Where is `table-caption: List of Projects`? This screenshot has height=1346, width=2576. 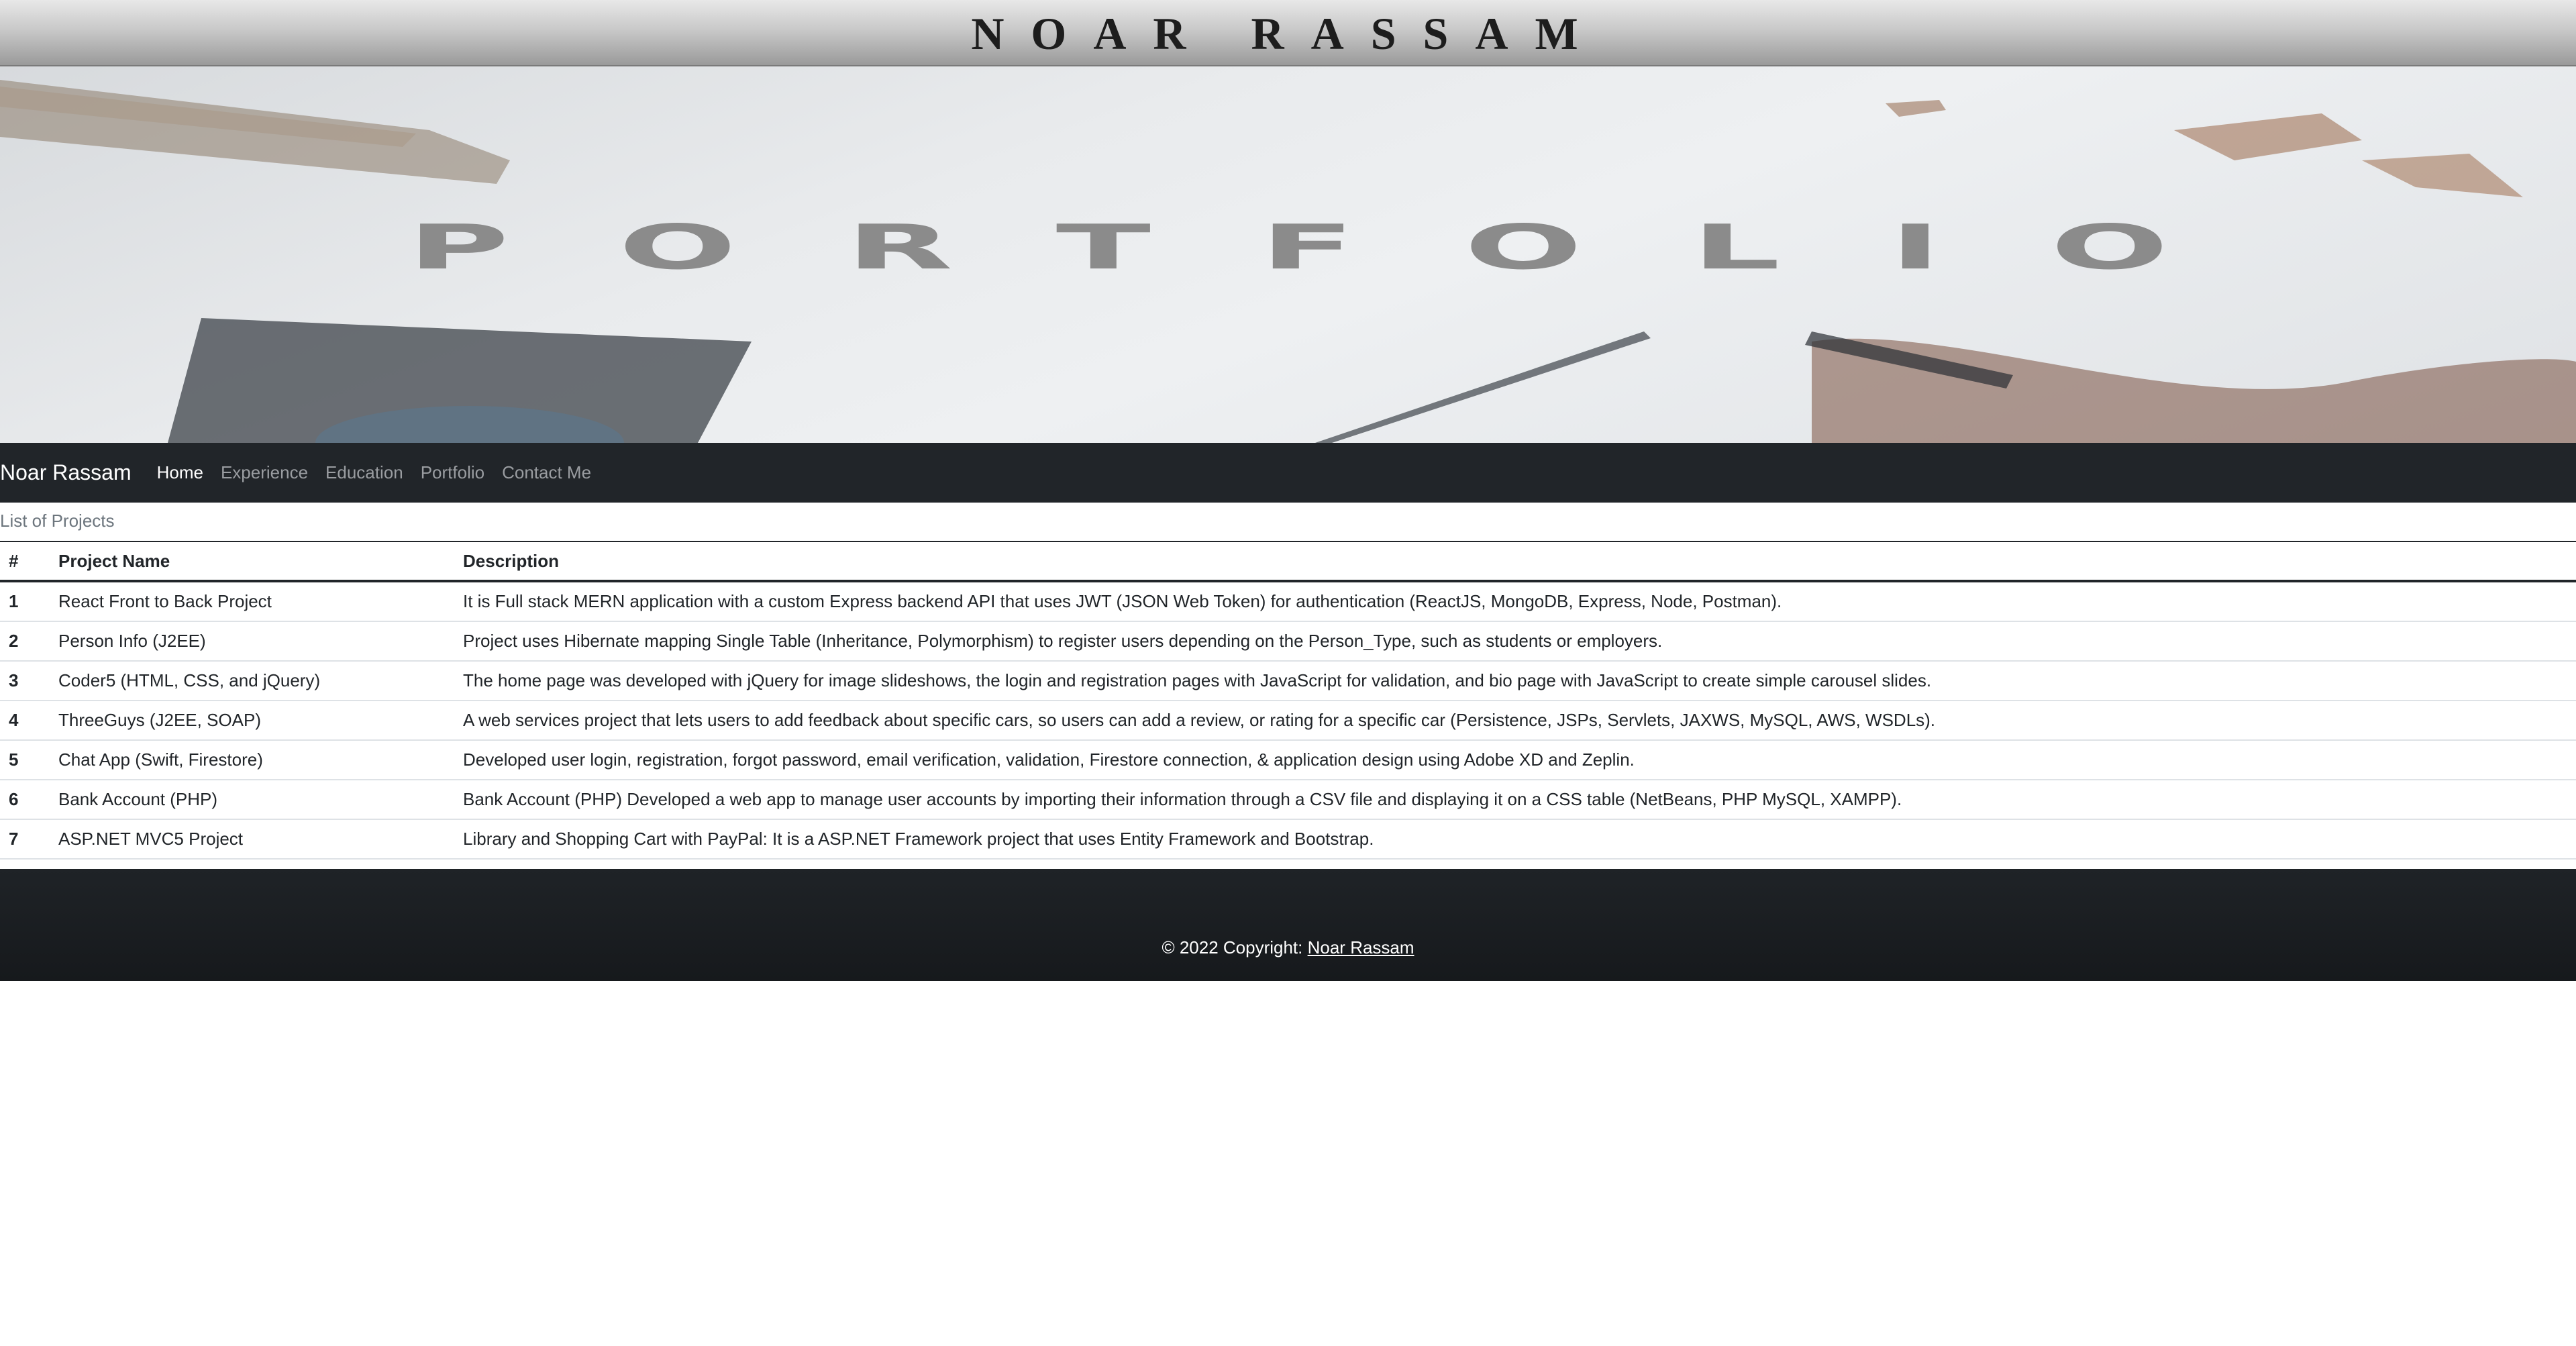 table-caption: List of Projects is located at coordinates (57, 521).